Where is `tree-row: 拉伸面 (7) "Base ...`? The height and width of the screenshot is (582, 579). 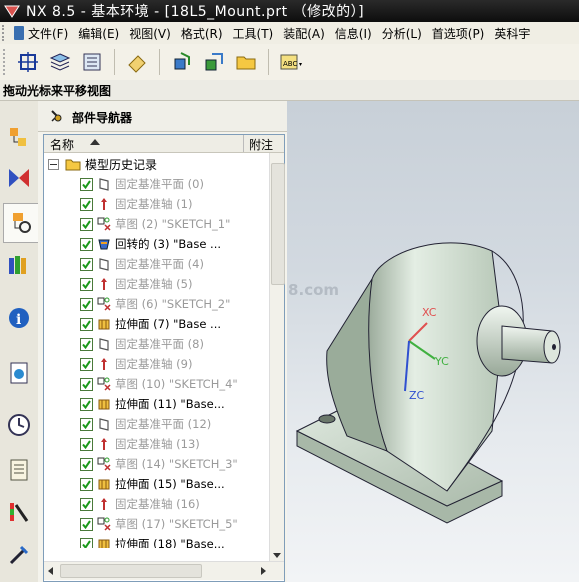 tree-row: 拉伸面 (7) "Base ... is located at coordinates (150, 324).